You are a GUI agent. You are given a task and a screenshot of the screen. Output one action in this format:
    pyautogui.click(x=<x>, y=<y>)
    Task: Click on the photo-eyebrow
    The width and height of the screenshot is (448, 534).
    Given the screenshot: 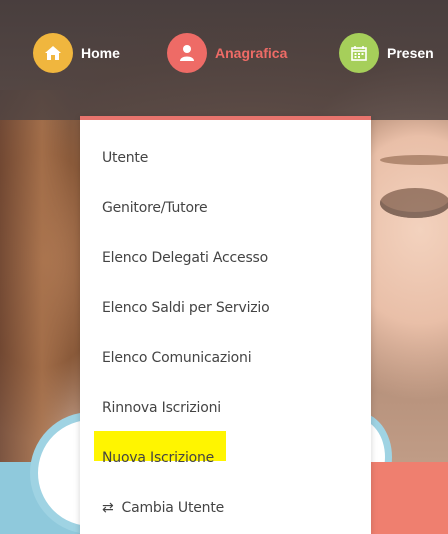 What is the action you would take?
    pyautogui.click(x=414, y=160)
    